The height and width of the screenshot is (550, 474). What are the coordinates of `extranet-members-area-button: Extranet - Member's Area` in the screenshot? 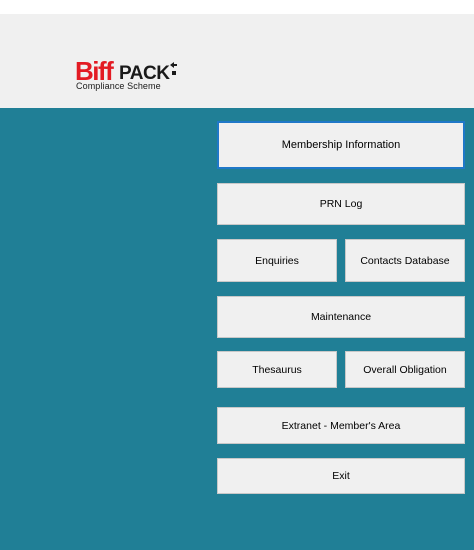 It's located at (341, 425).